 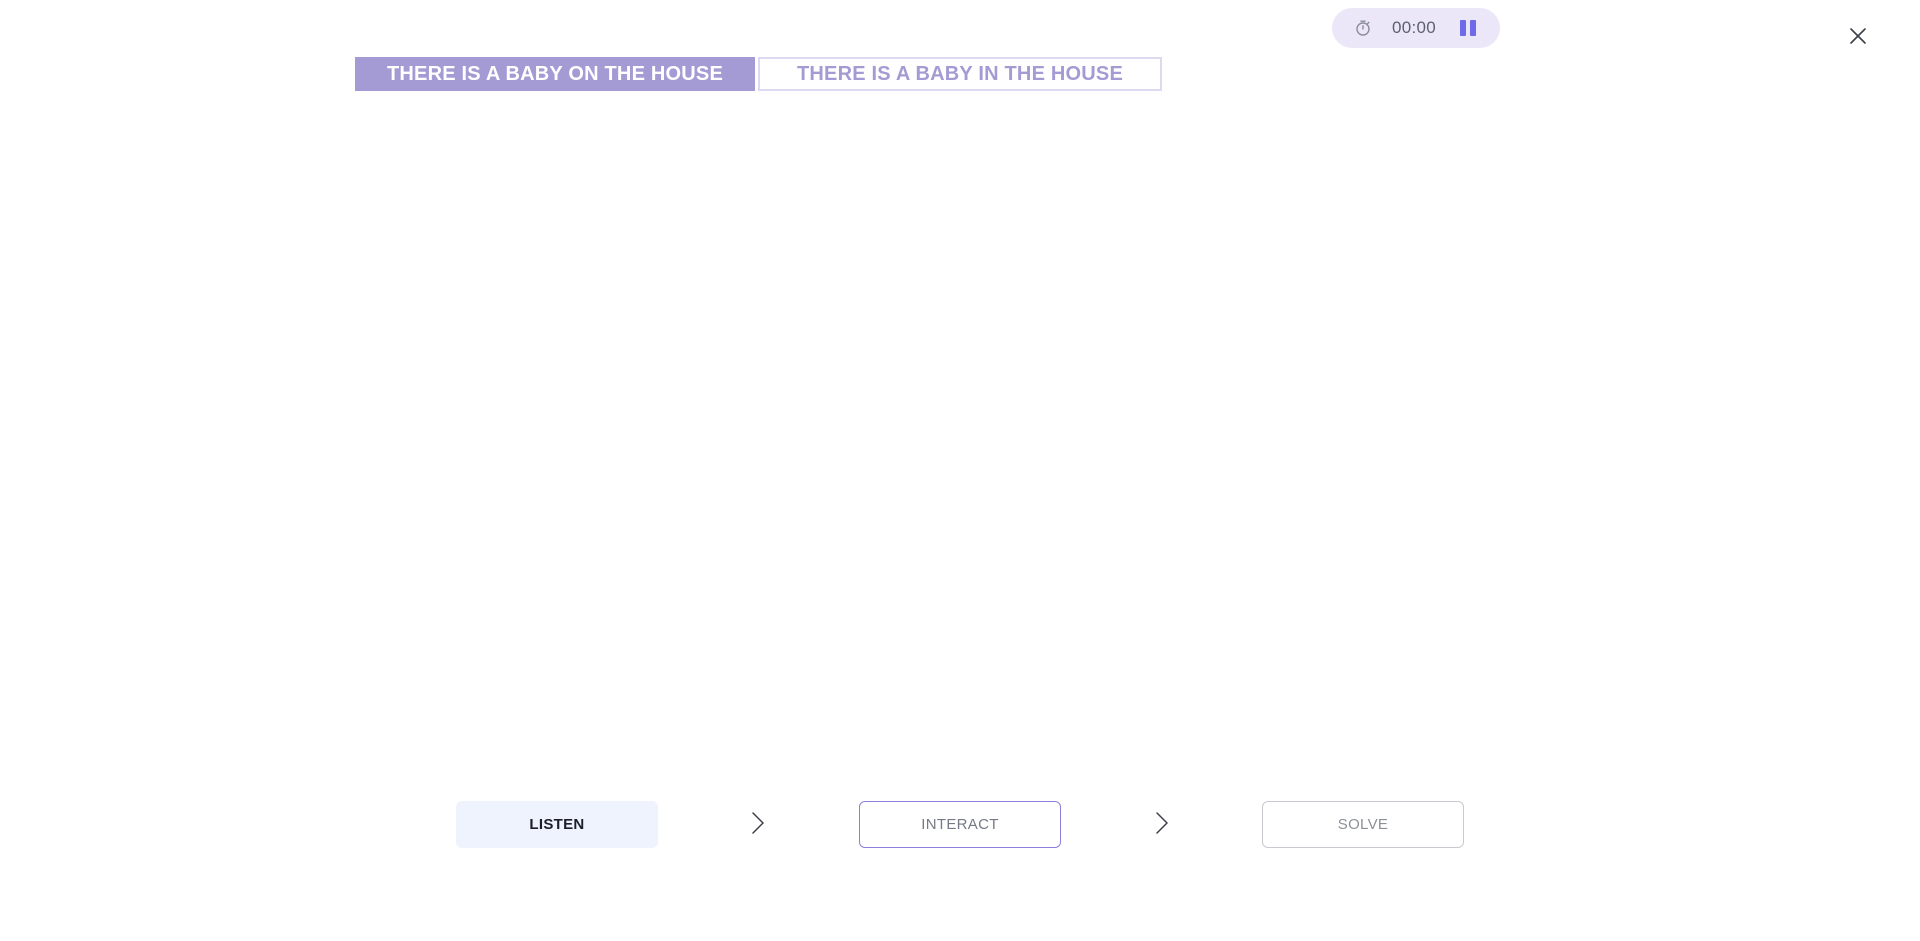 What do you see at coordinates (1473, 28) in the screenshot?
I see `pause-bar-right` at bounding box center [1473, 28].